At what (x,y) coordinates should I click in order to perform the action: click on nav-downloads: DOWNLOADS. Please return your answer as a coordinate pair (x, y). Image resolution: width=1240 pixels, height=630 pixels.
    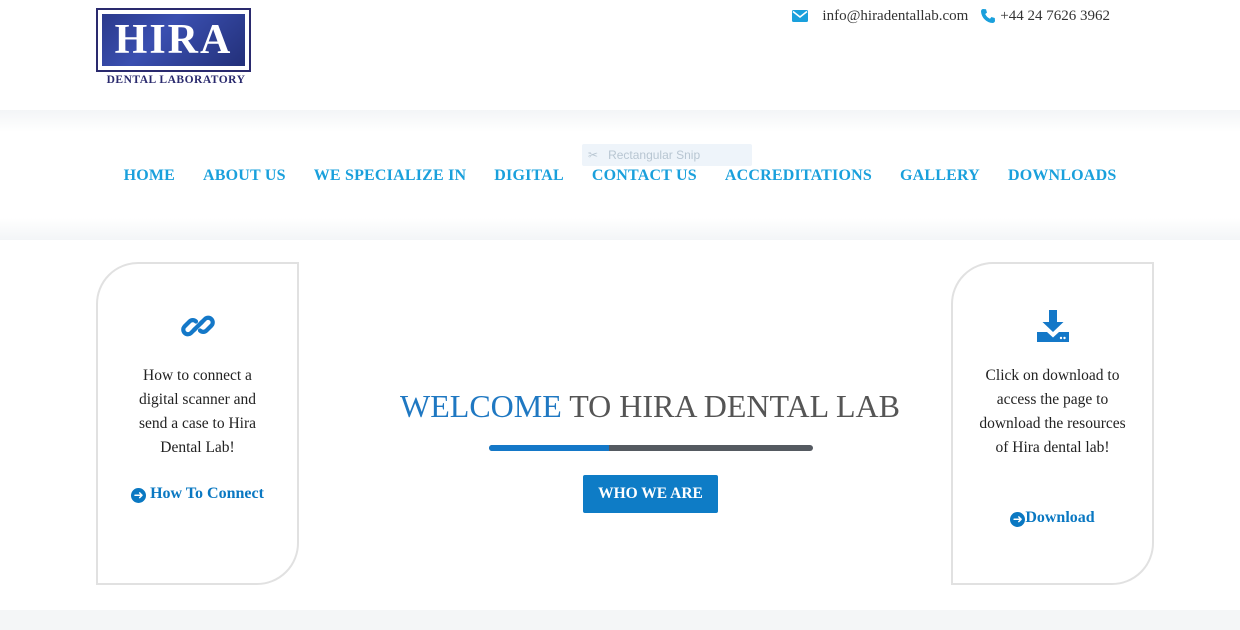
    Looking at the image, I should click on (1062, 176).